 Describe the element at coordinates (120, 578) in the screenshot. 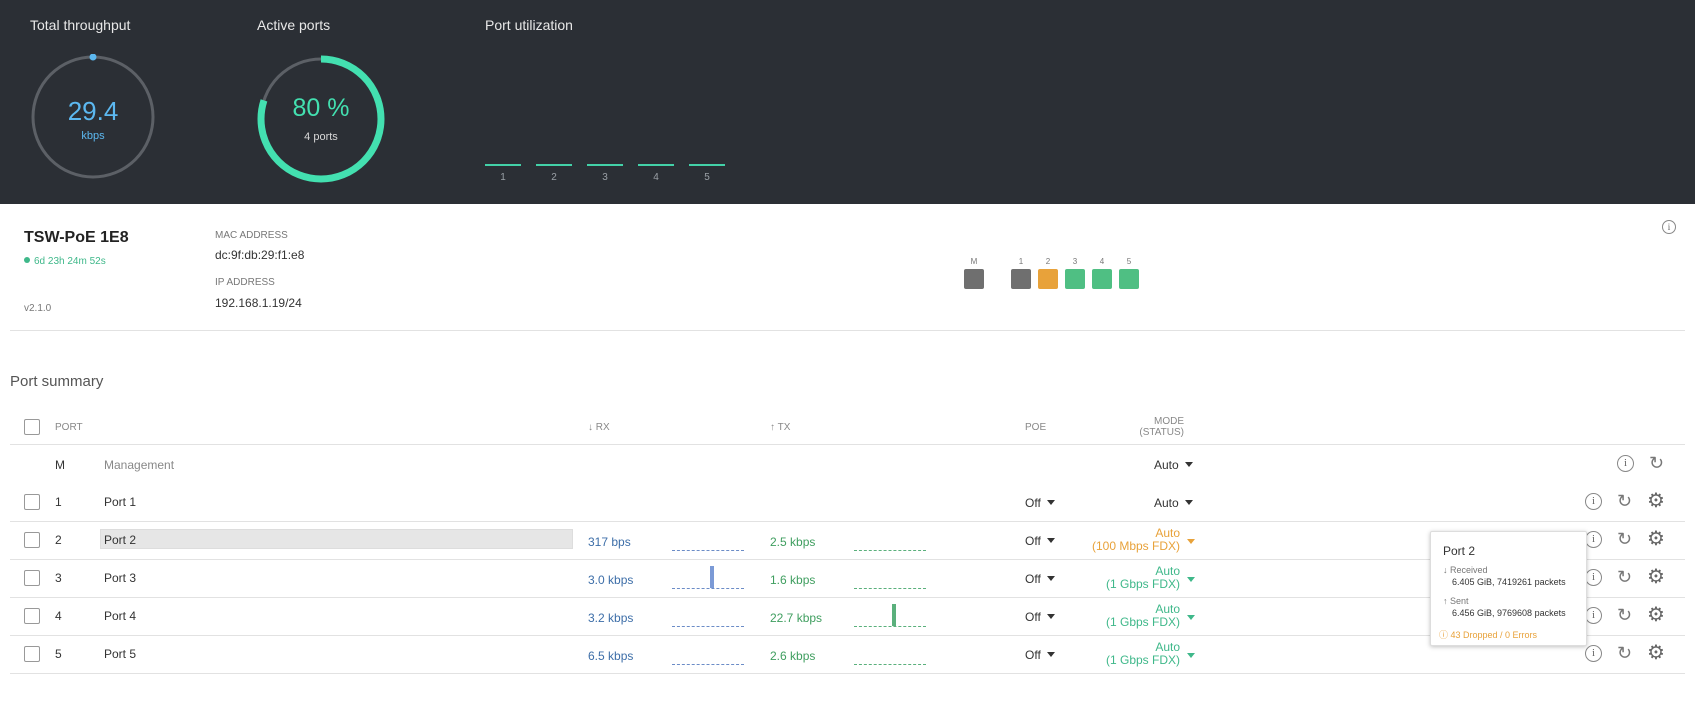

I see `port-name: Port 3` at that location.